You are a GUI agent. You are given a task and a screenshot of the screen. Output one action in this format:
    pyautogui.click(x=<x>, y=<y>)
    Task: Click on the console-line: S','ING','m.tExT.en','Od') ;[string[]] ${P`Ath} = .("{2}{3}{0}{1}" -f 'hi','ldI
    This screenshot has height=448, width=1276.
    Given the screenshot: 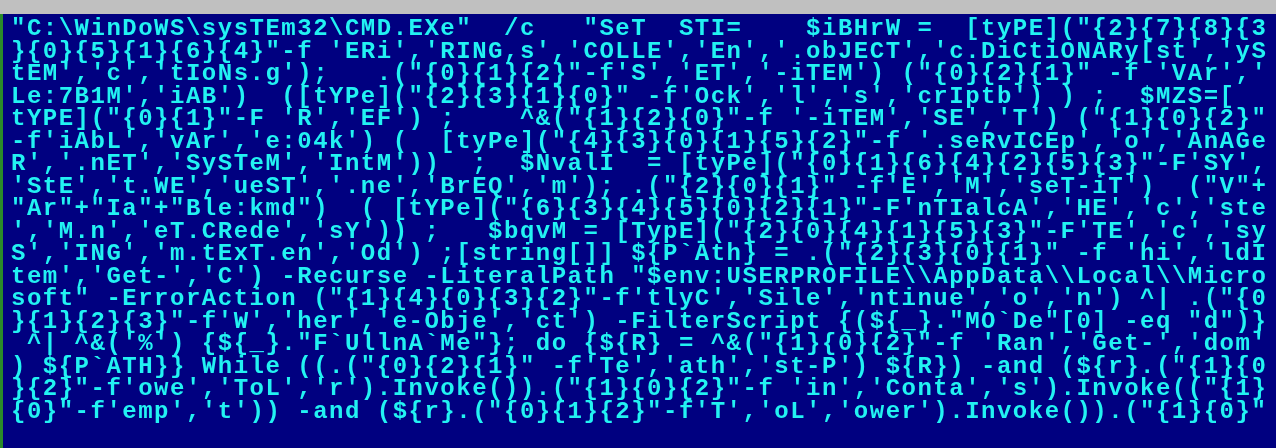 What is the action you would take?
    pyautogui.click(x=639, y=254)
    